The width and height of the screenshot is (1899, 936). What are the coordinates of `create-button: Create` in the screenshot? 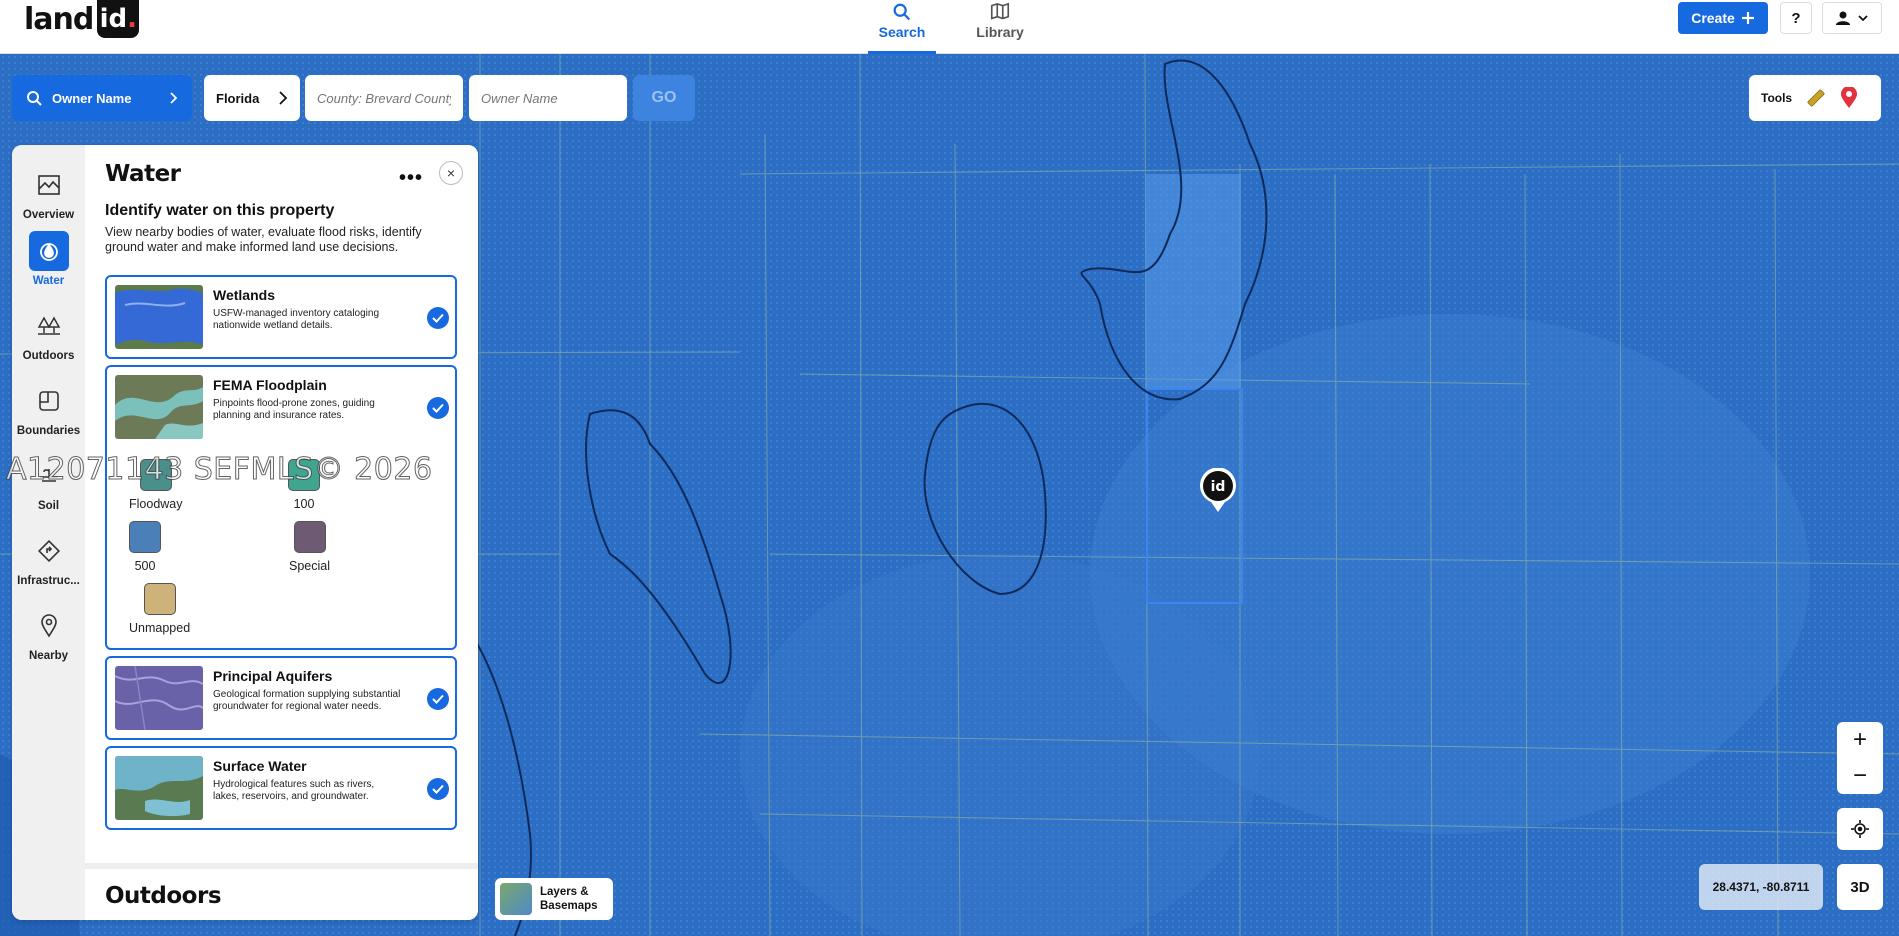 It's located at (1723, 18).